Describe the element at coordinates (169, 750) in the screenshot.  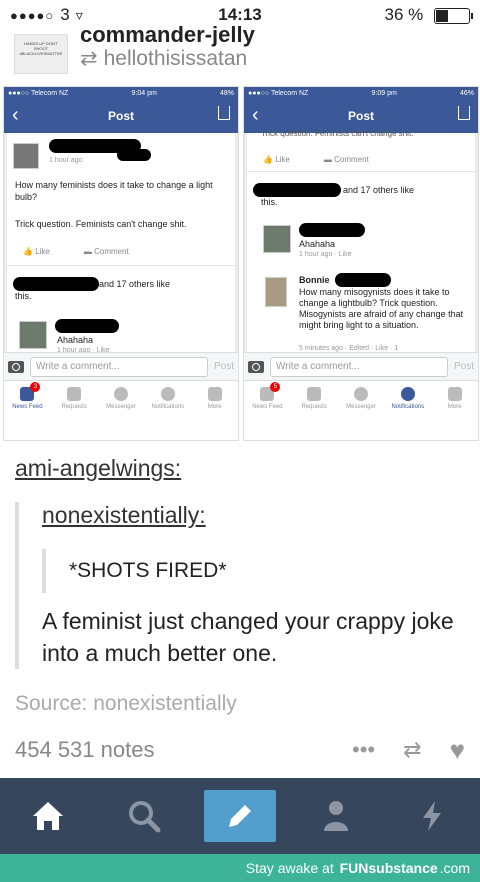
I see `notes-count: 454 531 notes` at that location.